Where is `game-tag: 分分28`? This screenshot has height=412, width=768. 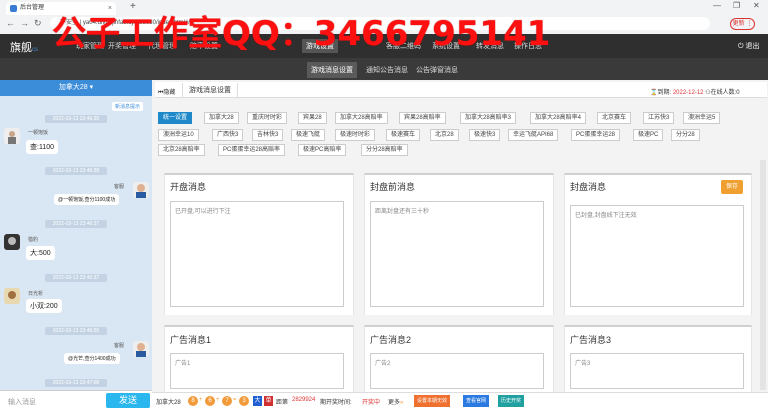
game-tag: 分分28 is located at coordinates (685, 135).